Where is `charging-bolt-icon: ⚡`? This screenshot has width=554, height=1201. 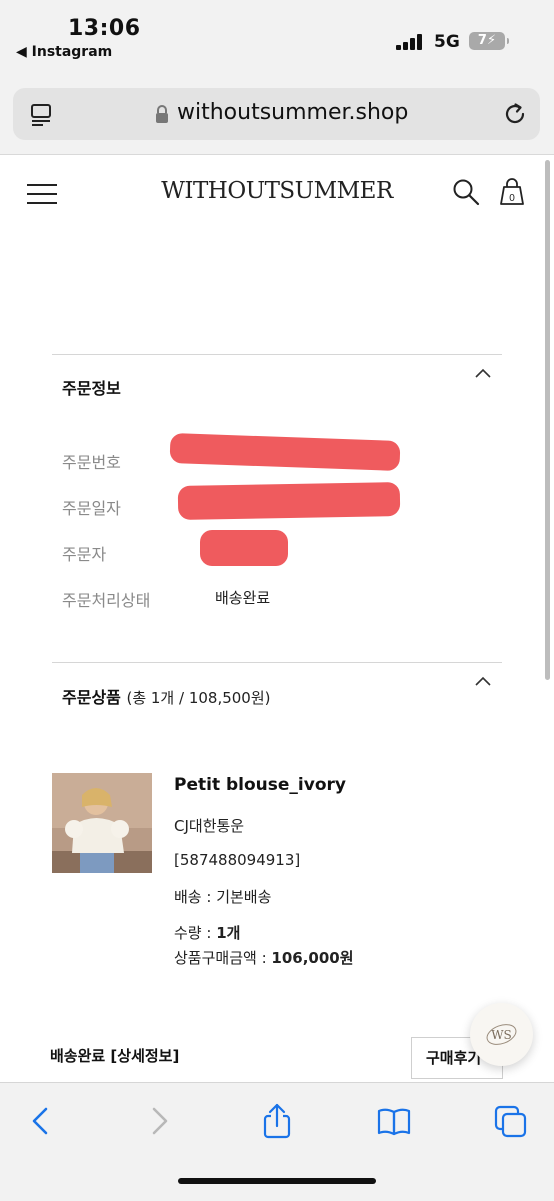 charging-bolt-icon: ⚡ is located at coordinates (491, 40).